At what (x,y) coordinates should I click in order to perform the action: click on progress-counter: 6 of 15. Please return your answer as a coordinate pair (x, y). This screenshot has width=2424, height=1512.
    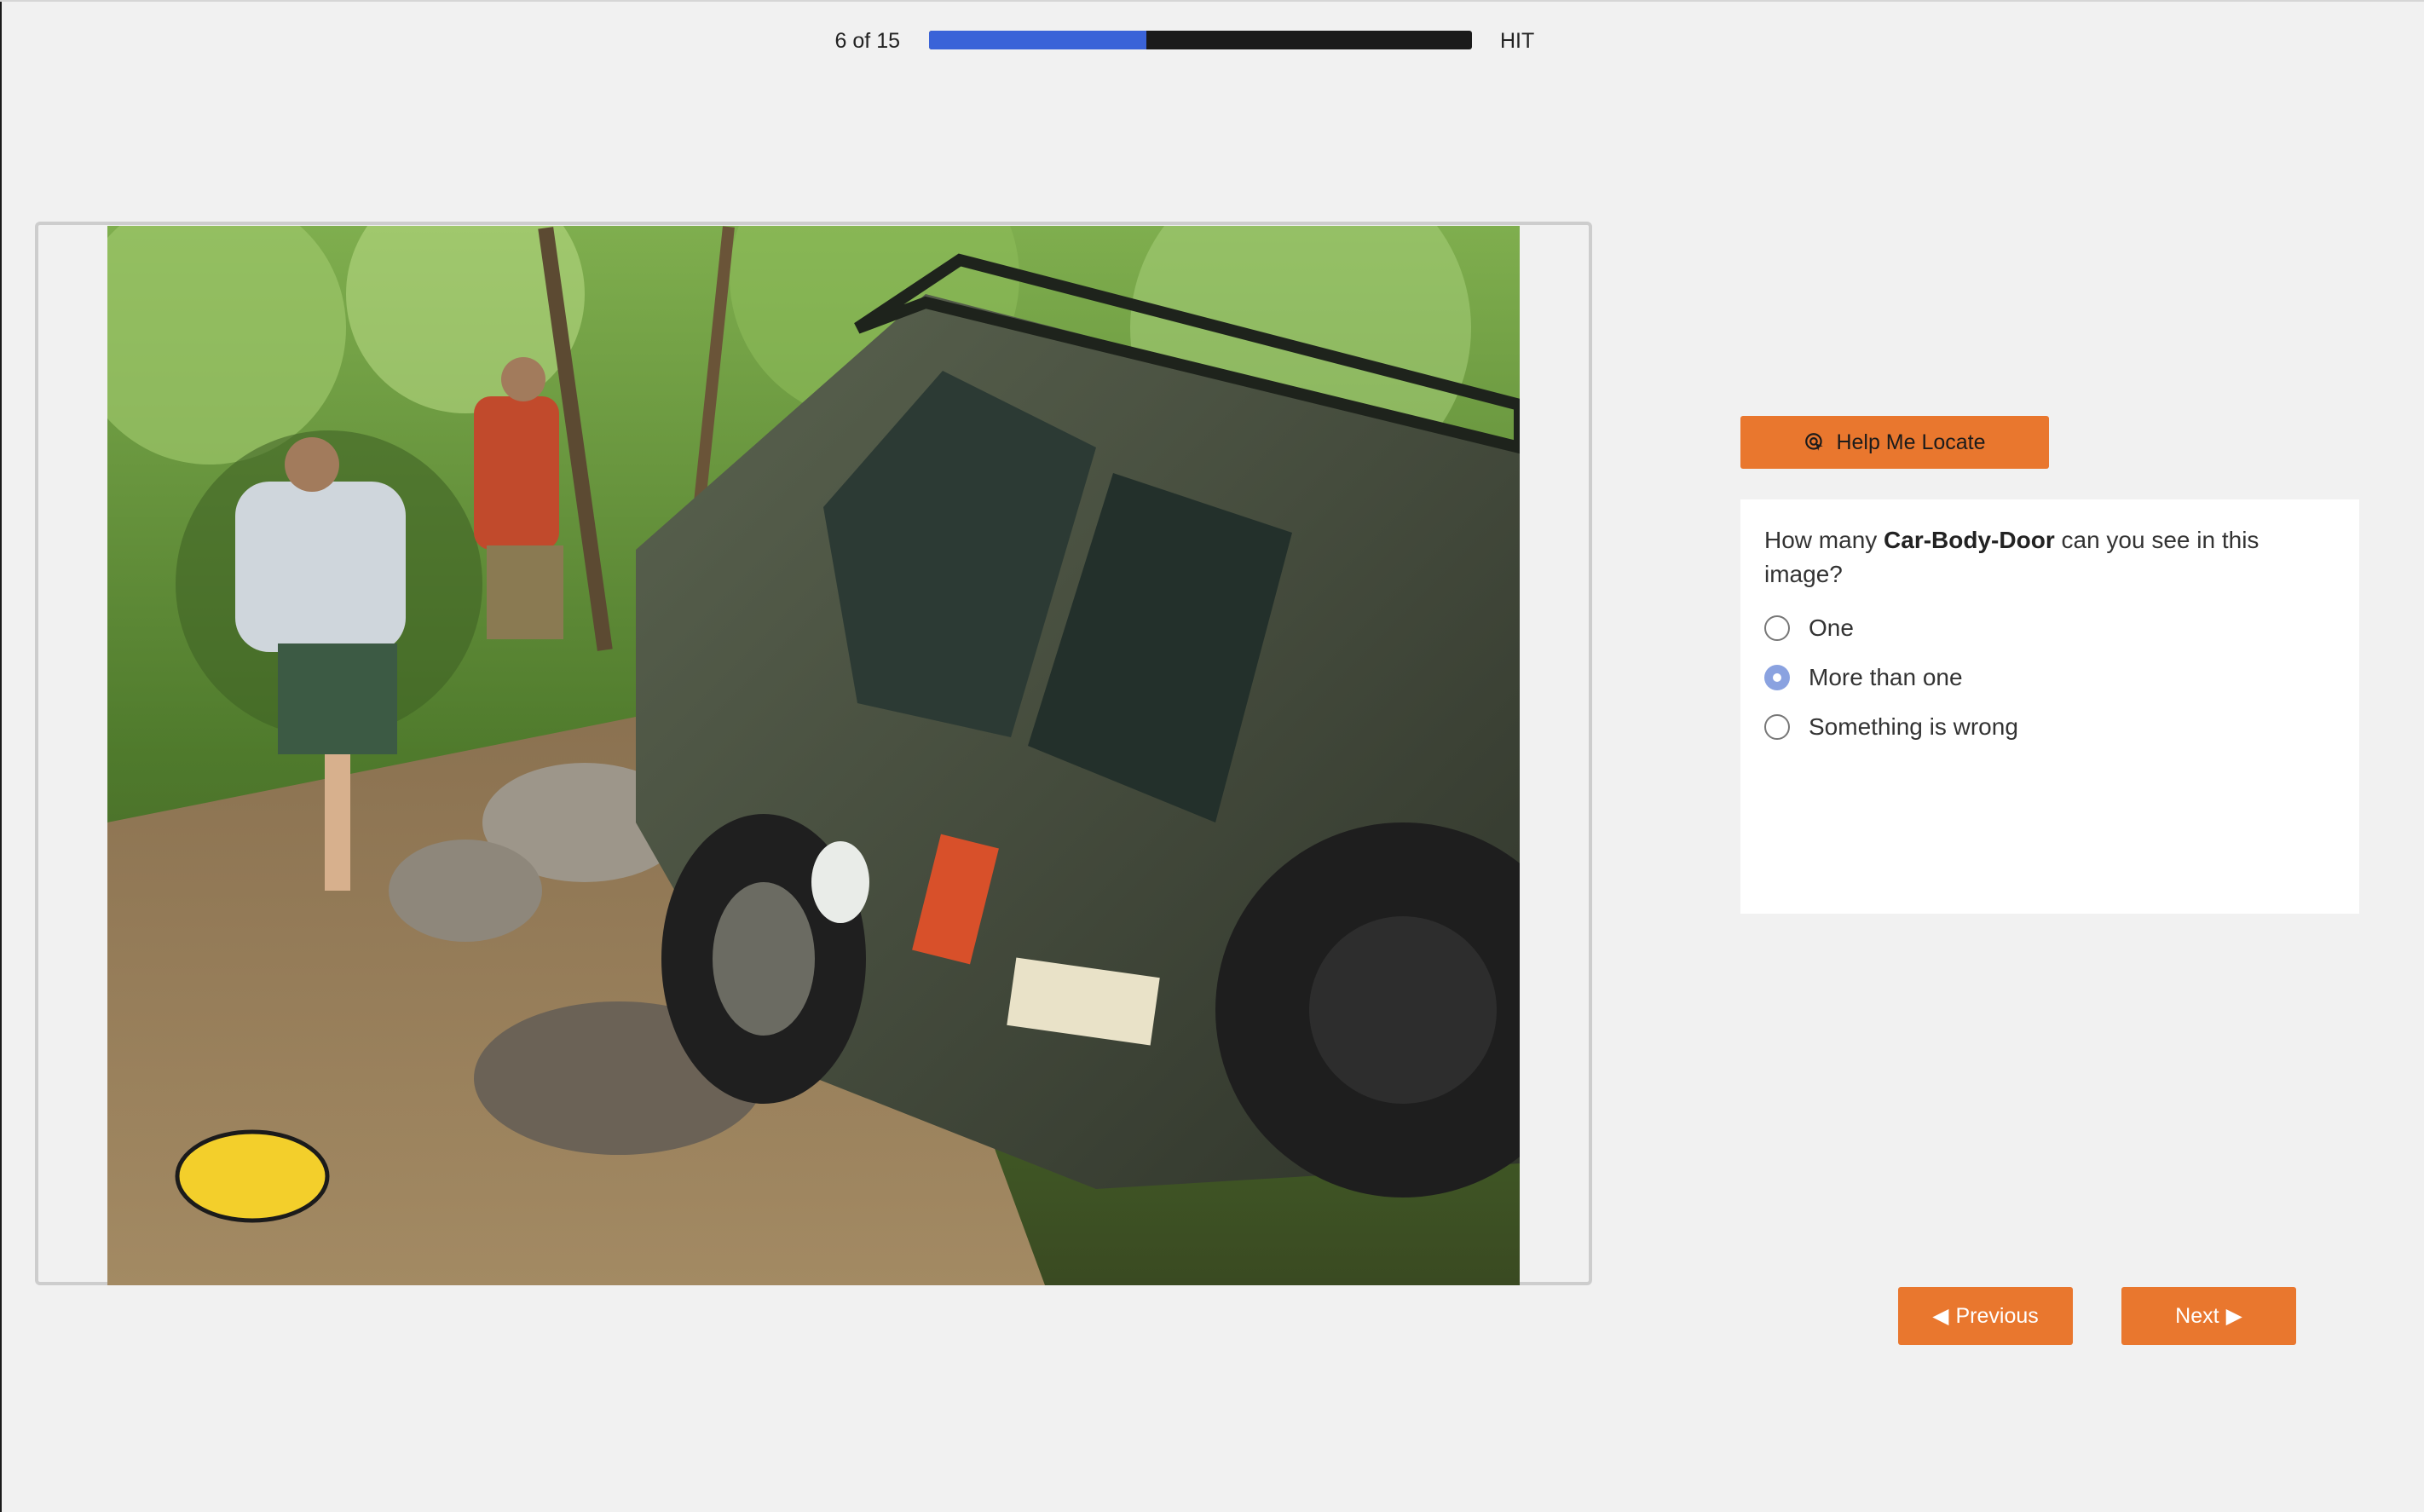
    Looking at the image, I should click on (867, 41).